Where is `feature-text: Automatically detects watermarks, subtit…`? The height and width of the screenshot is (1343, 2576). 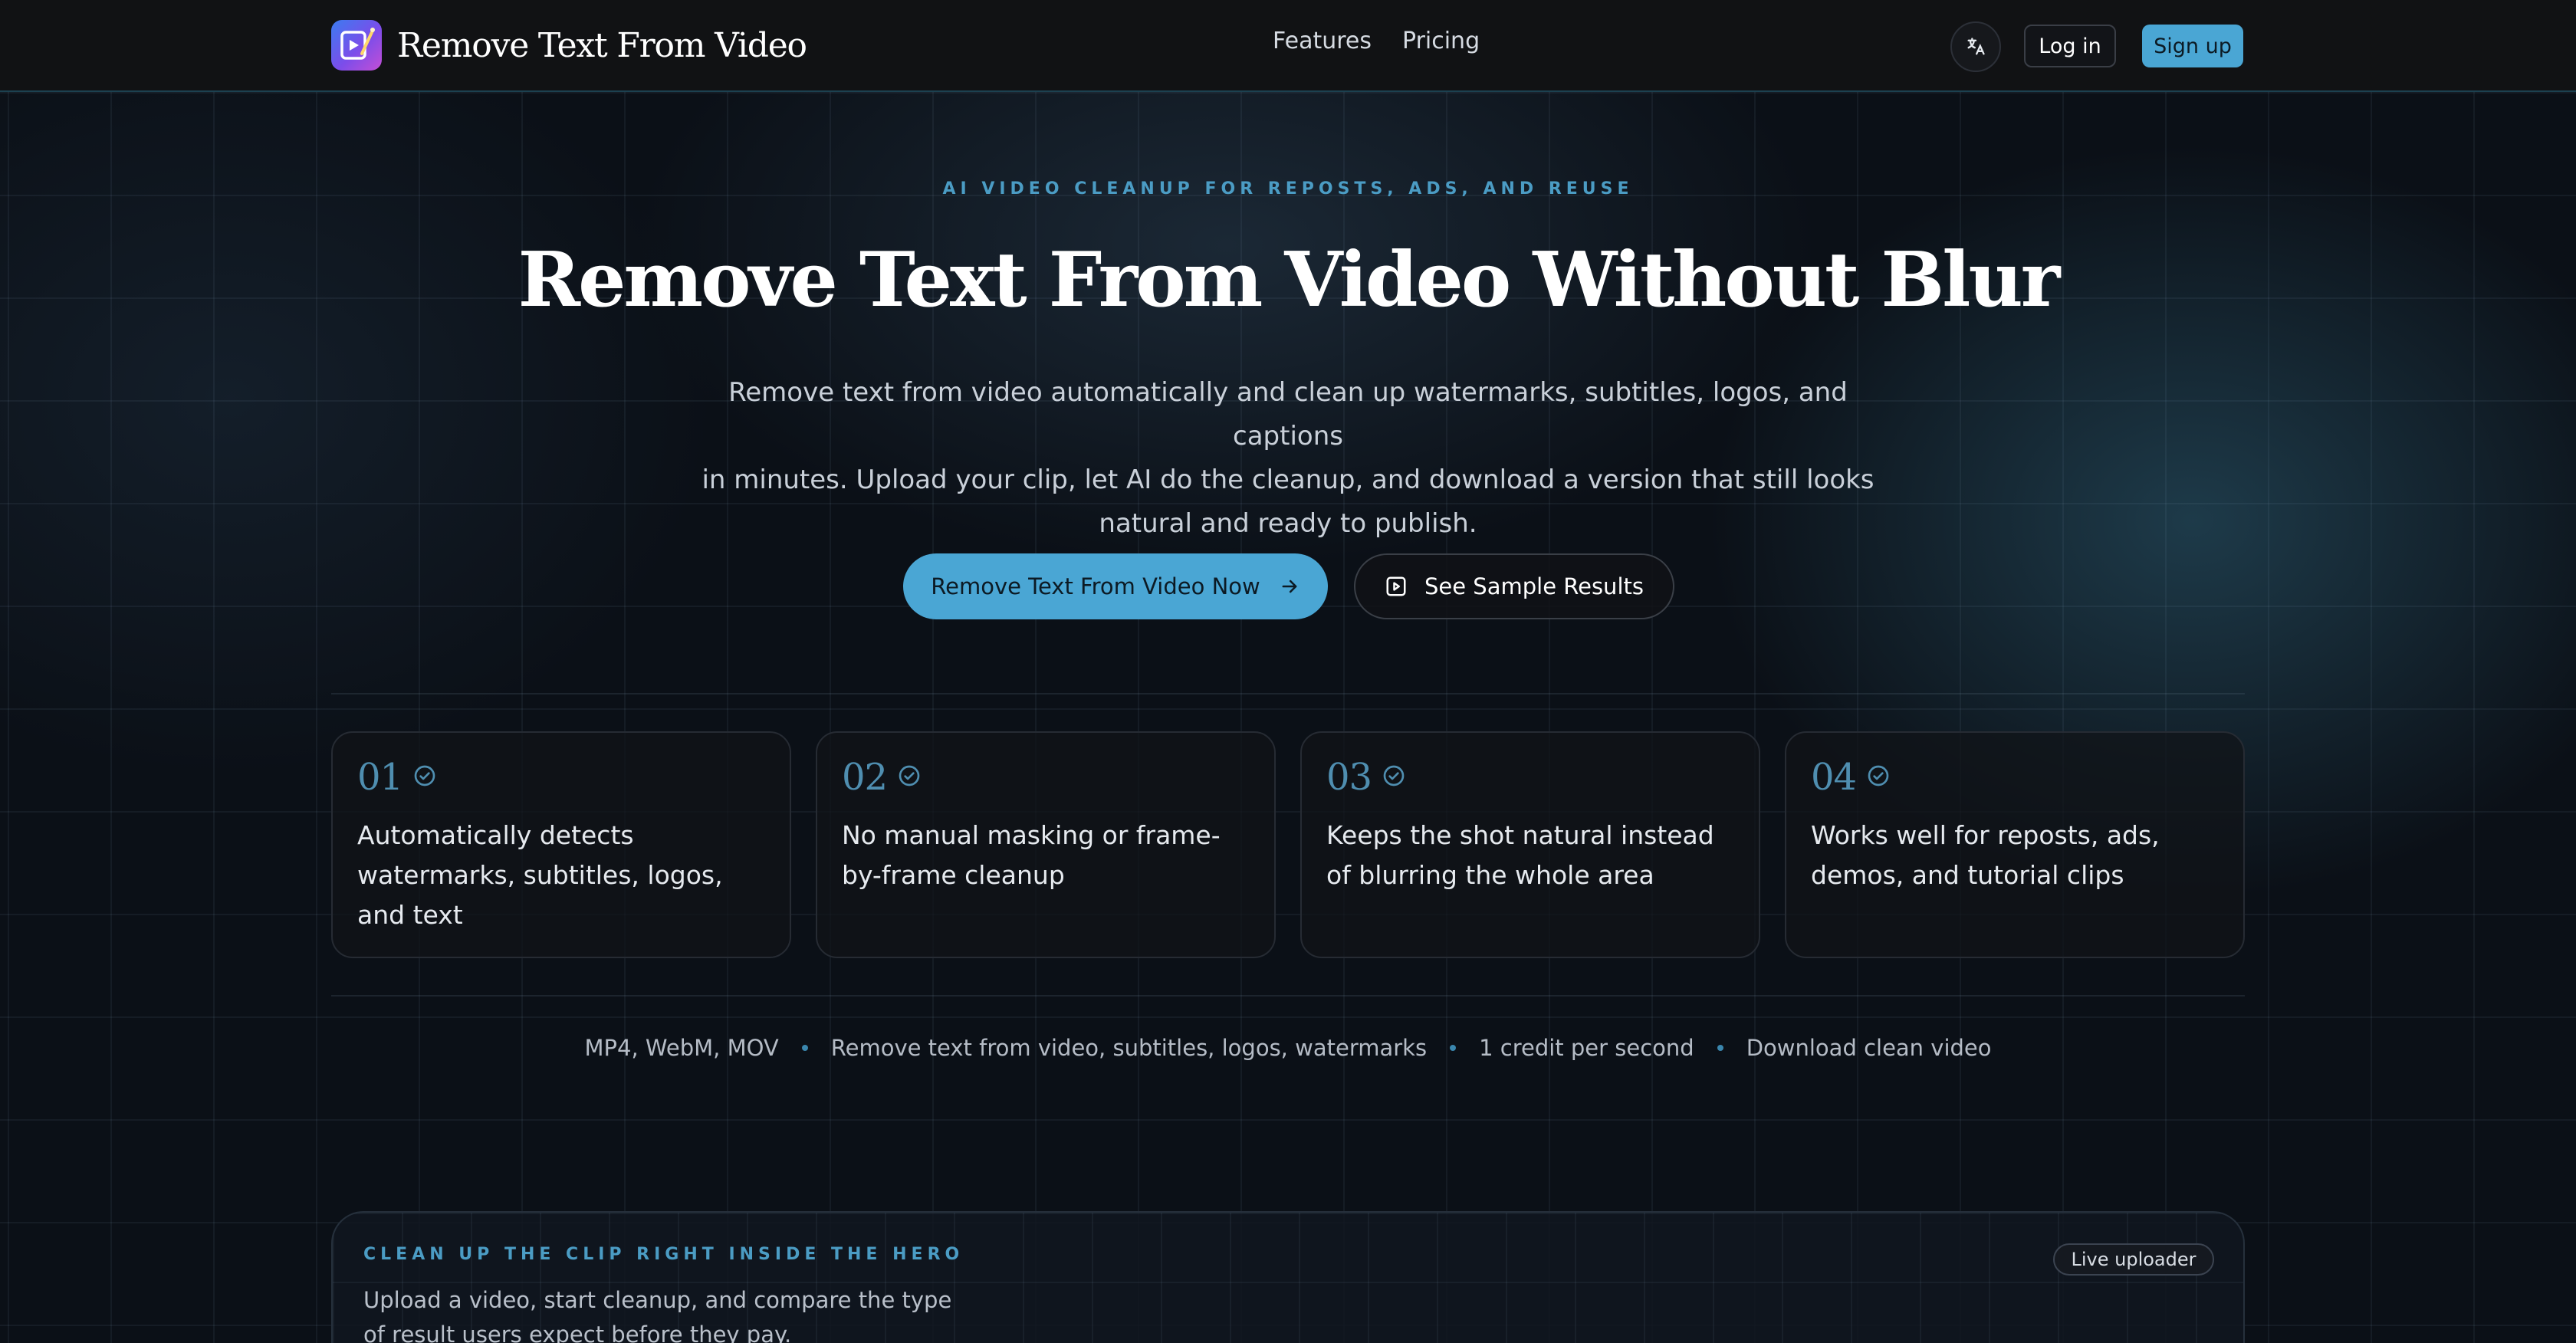
feature-text: Automatically detects watermarks, subtit… is located at coordinates (540, 875).